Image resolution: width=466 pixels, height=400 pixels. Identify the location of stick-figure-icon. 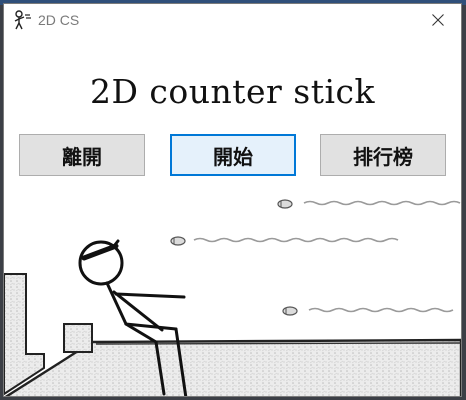
(22, 20).